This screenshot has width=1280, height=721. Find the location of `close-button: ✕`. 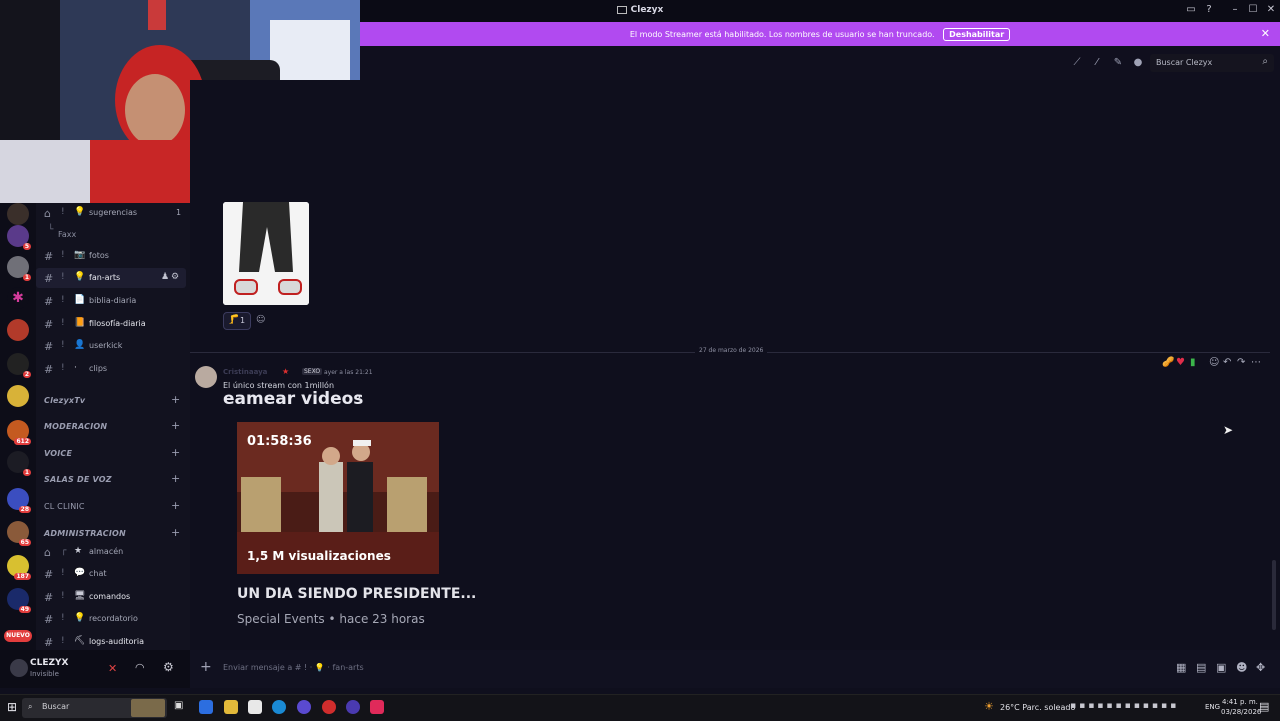

close-button: ✕ is located at coordinates (1271, 9).